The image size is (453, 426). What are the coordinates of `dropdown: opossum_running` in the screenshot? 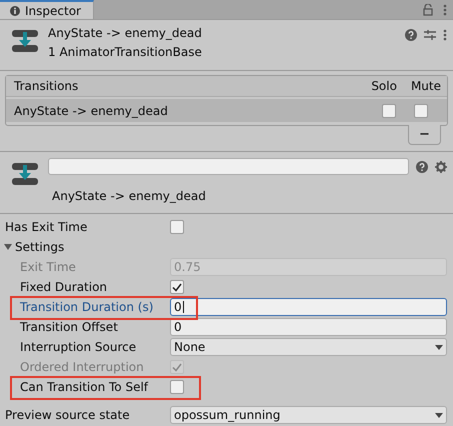 It's located at (308, 415).